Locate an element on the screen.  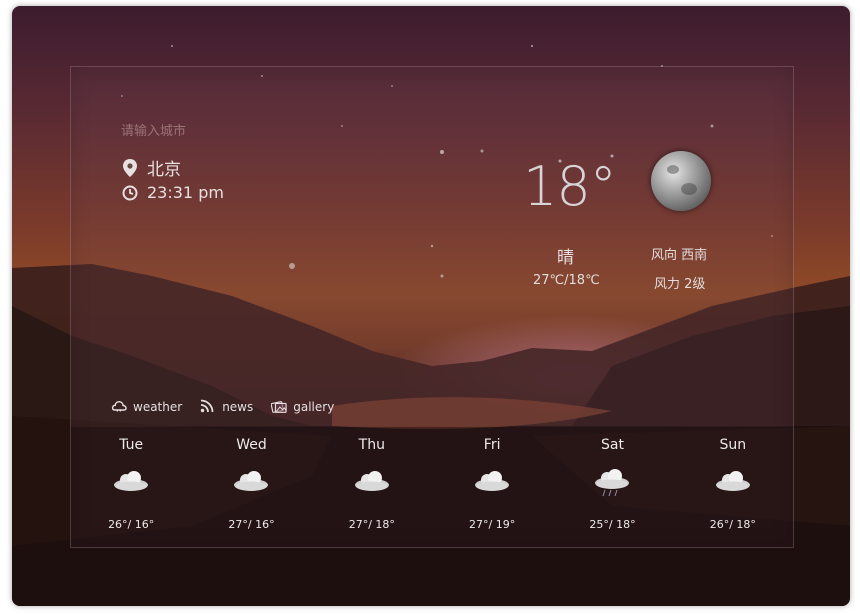
forecast-temps: 26°/ 18° is located at coordinates (732, 524).